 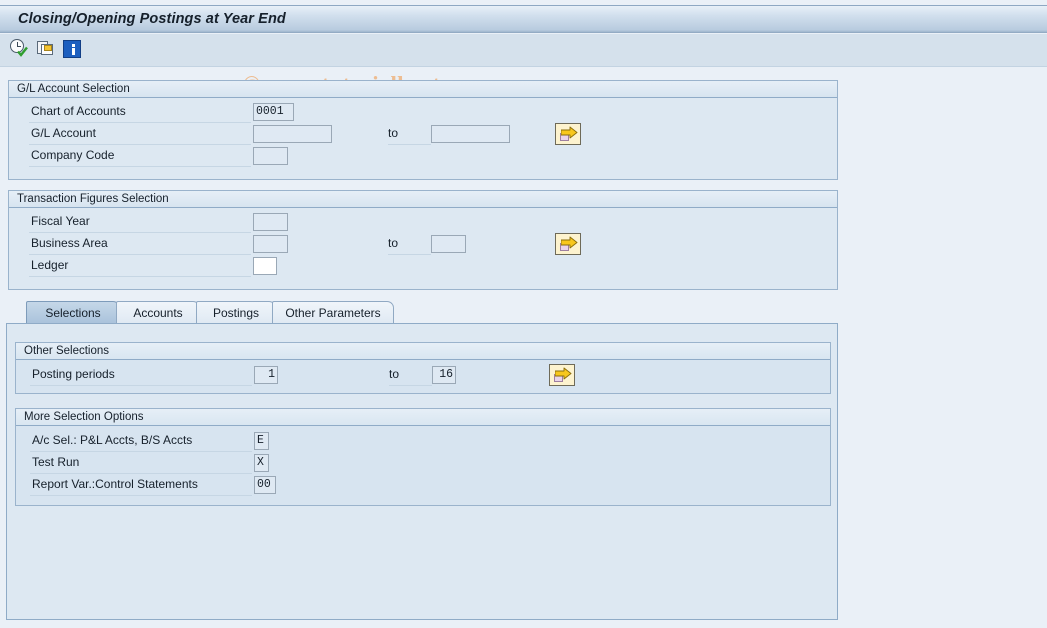 I want to click on sheet-highlight, so click(x=48, y=48).